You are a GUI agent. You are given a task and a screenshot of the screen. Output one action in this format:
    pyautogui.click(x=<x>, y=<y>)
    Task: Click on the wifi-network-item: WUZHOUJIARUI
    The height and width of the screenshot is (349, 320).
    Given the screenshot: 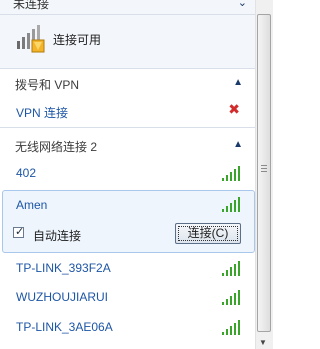 What is the action you would take?
    pyautogui.click(x=62, y=297)
    